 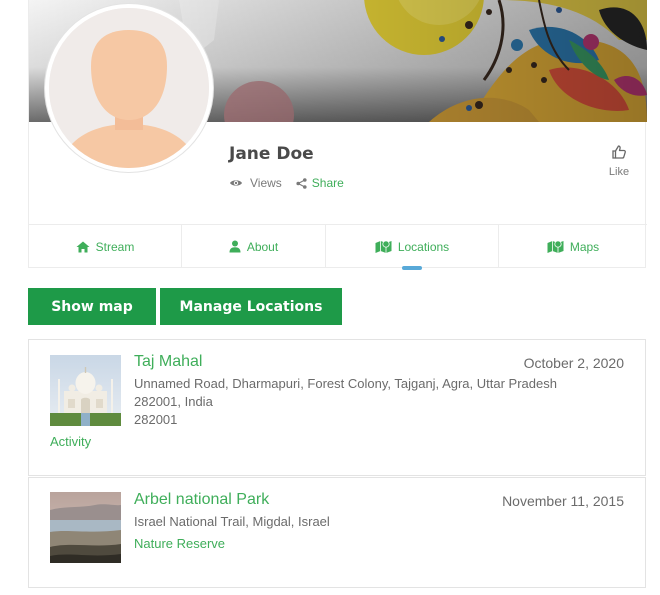 I want to click on avatar, so click(x=129, y=88).